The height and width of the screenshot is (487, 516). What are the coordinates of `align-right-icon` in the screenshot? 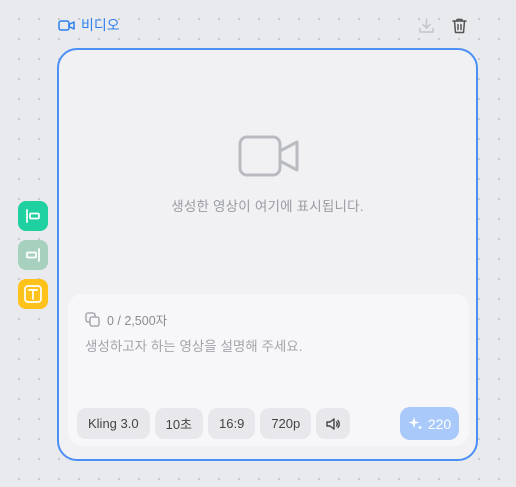 It's located at (33, 255).